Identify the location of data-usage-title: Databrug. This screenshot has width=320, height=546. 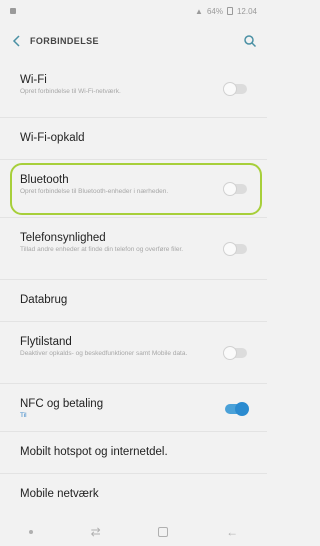
(44, 300).